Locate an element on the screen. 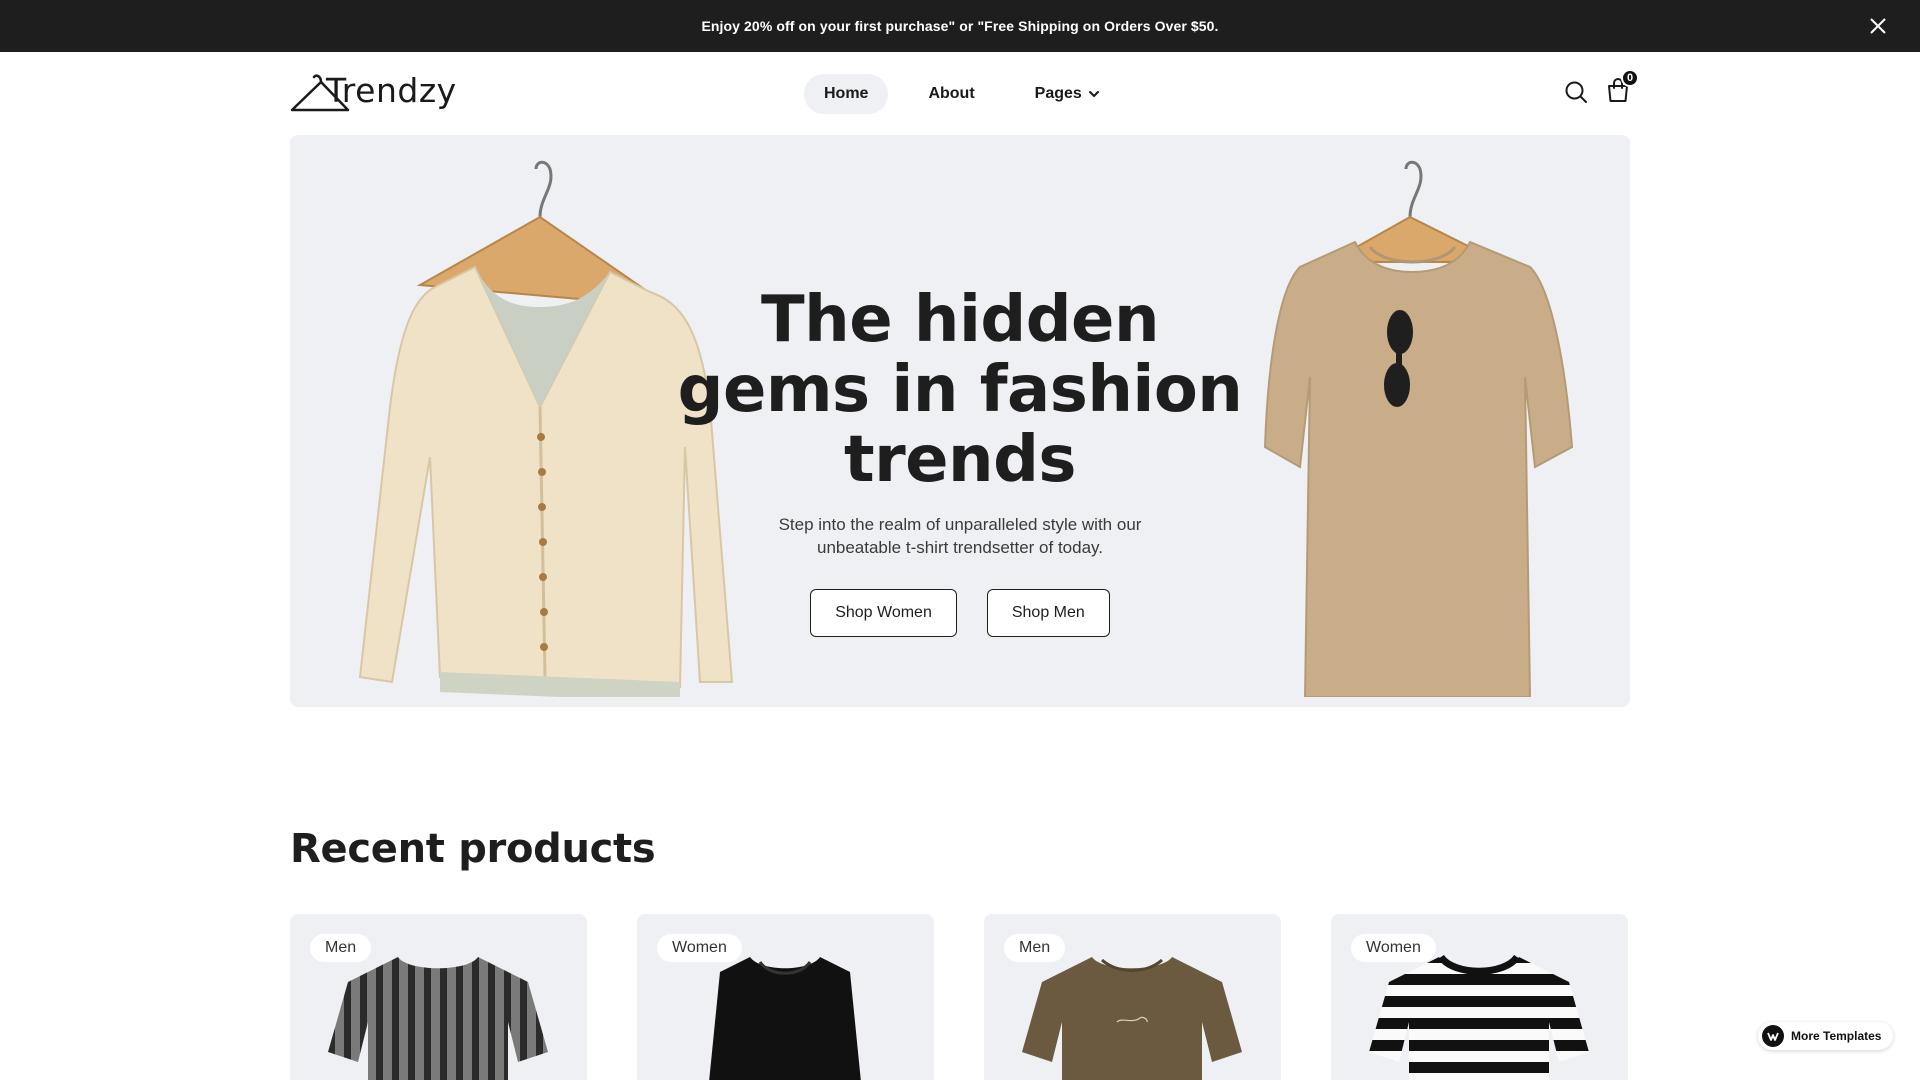  header-actions: 0 is located at coordinates (1601, 87).